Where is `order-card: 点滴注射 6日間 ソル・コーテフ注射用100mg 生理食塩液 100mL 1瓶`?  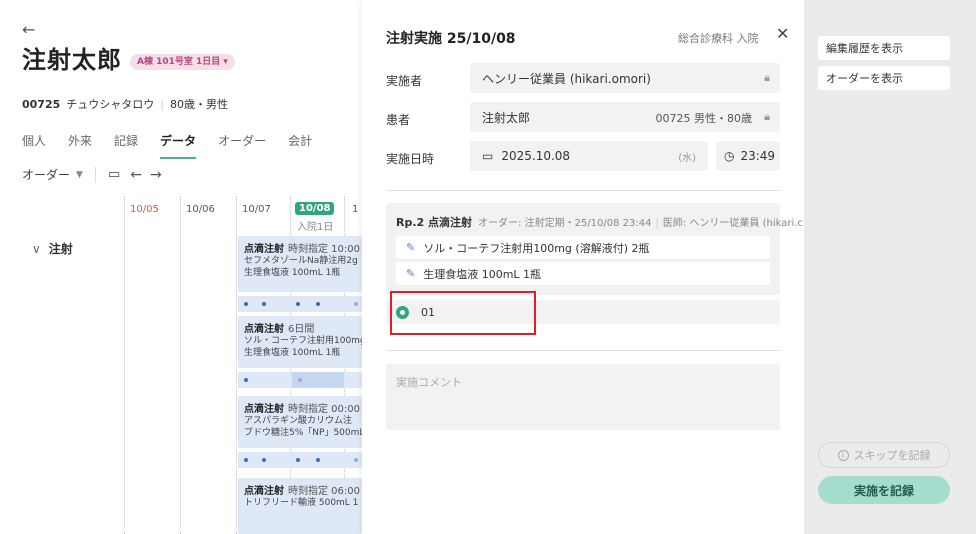
order-card: 点滴注射 6日間 ソル・コーテフ注射用100mg 生理食塩液 100mL 1瓶 is located at coordinates (300, 342).